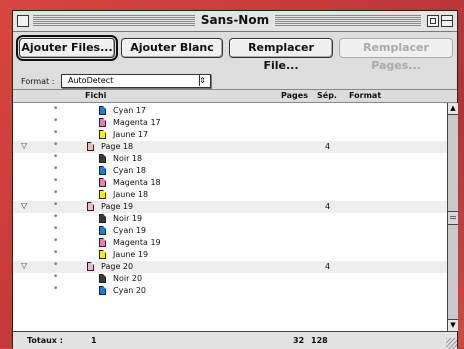 The height and width of the screenshot is (349, 464). I want to click on col-pages: Pages, so click(294, 95).